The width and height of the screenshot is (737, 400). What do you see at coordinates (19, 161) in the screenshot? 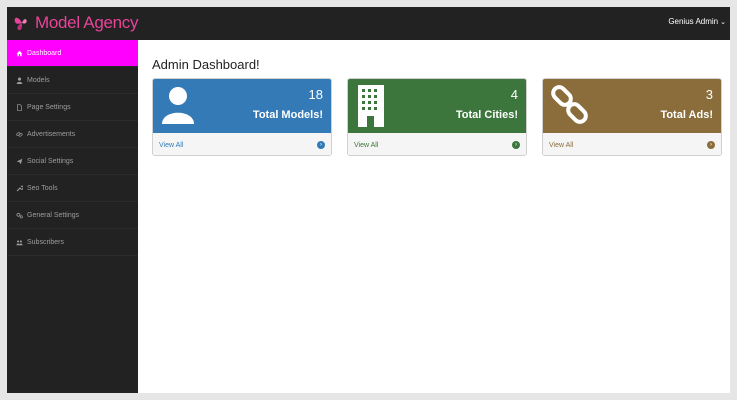
I see `send-icon` at bounding box center [19, 161].